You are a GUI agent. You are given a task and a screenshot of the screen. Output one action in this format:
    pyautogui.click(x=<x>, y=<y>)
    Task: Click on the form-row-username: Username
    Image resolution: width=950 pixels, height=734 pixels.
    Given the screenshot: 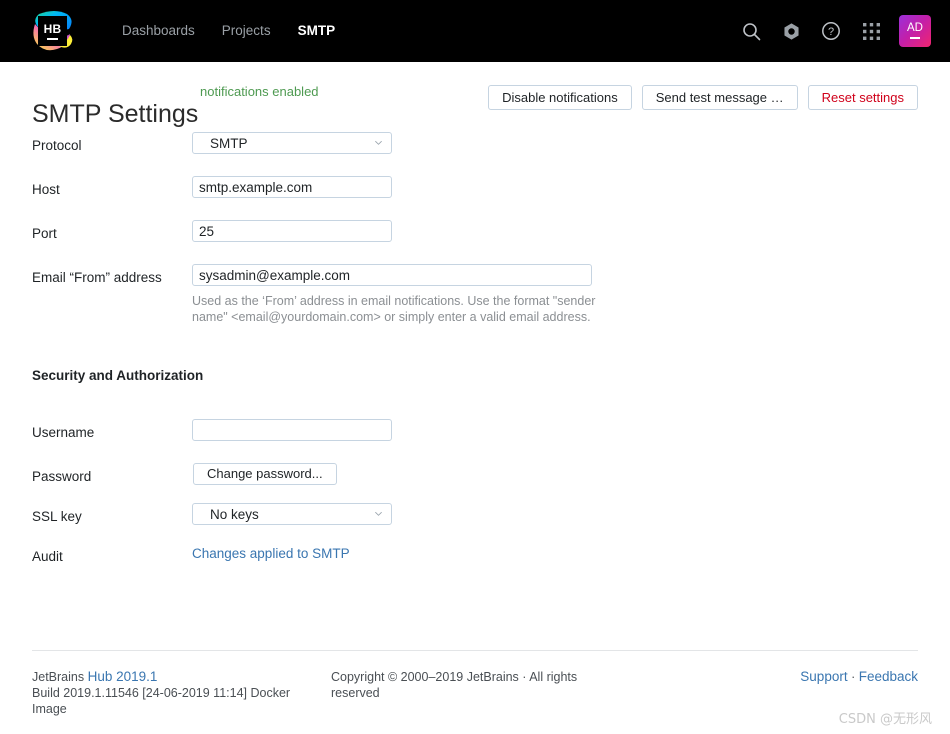 What is the action you would take?
    pyautogui.click(x=475, y=441)
    